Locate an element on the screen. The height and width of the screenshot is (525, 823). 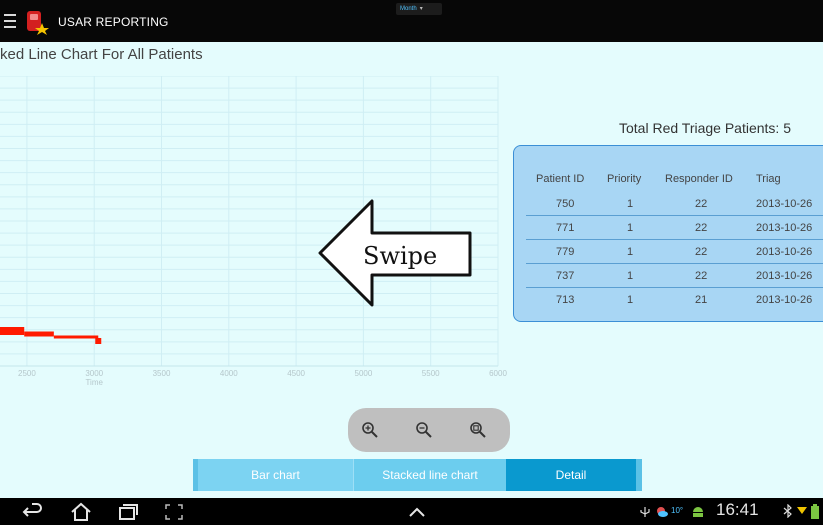
temperature: 10° is located at coordinates (677, 510).